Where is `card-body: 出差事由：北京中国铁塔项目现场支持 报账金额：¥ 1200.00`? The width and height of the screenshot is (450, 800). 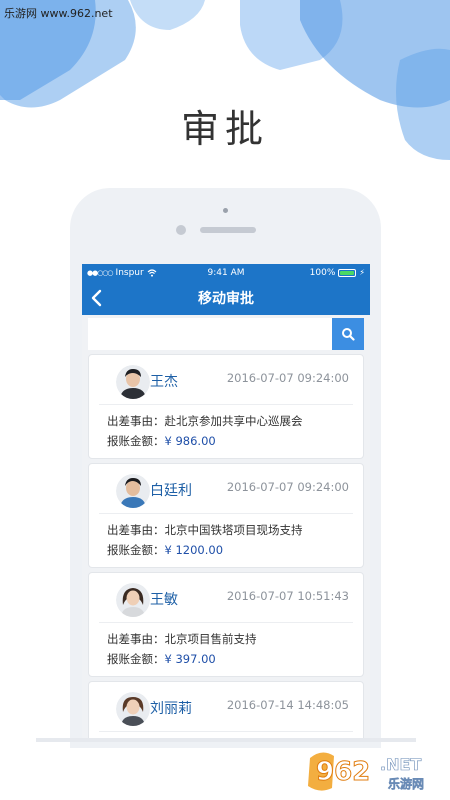
card-body: 出差事由：北京中国铁塔项目现场支持 报账金额：¥ 1200.00 is located at coordinates (226, 537).